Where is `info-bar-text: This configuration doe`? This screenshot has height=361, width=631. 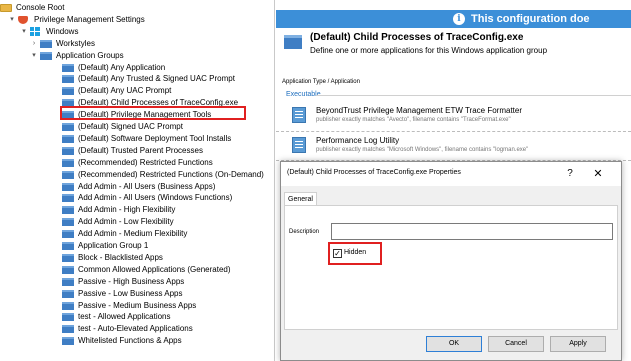 info-bar-text: This configuration doe is located at coordinates (530, 19).